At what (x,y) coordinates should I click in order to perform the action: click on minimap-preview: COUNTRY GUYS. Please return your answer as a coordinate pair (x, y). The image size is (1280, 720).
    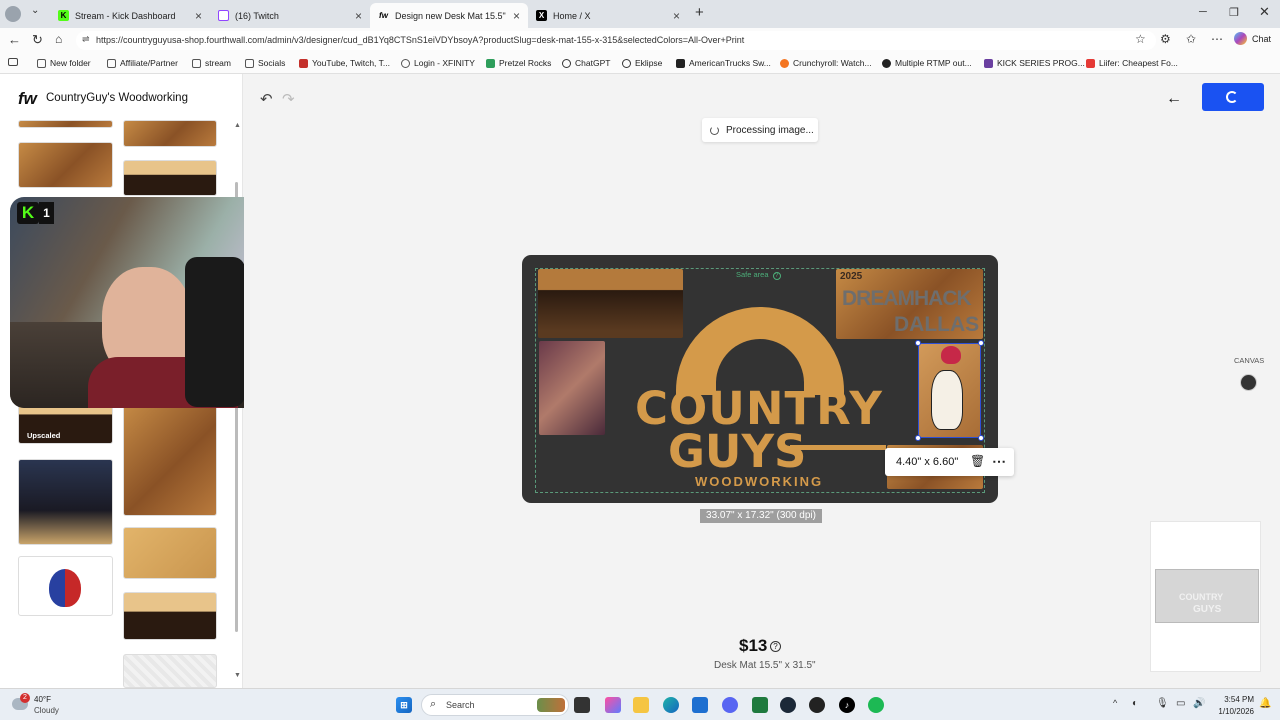
    Looking at the image, I should click on (1207, 596).